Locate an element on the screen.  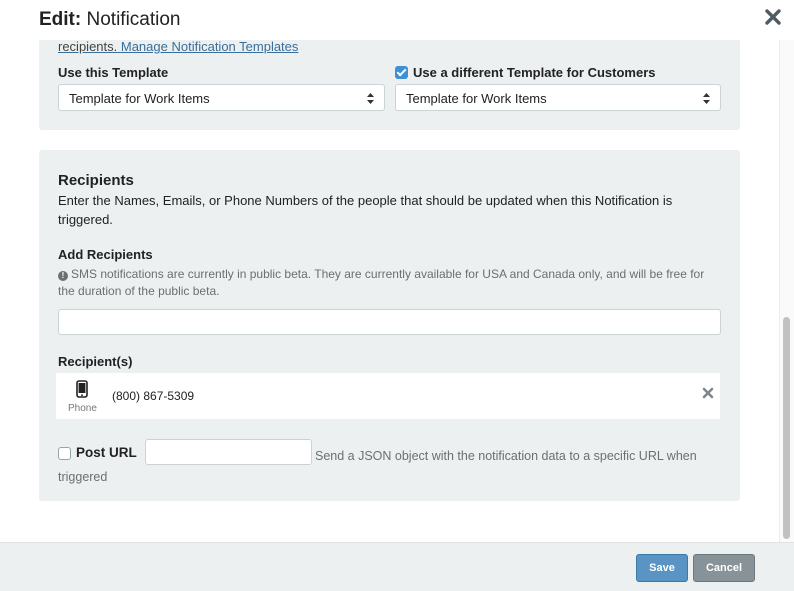
manage-templates-link: Manage Notification Templates is located at coordinates (210, 47).